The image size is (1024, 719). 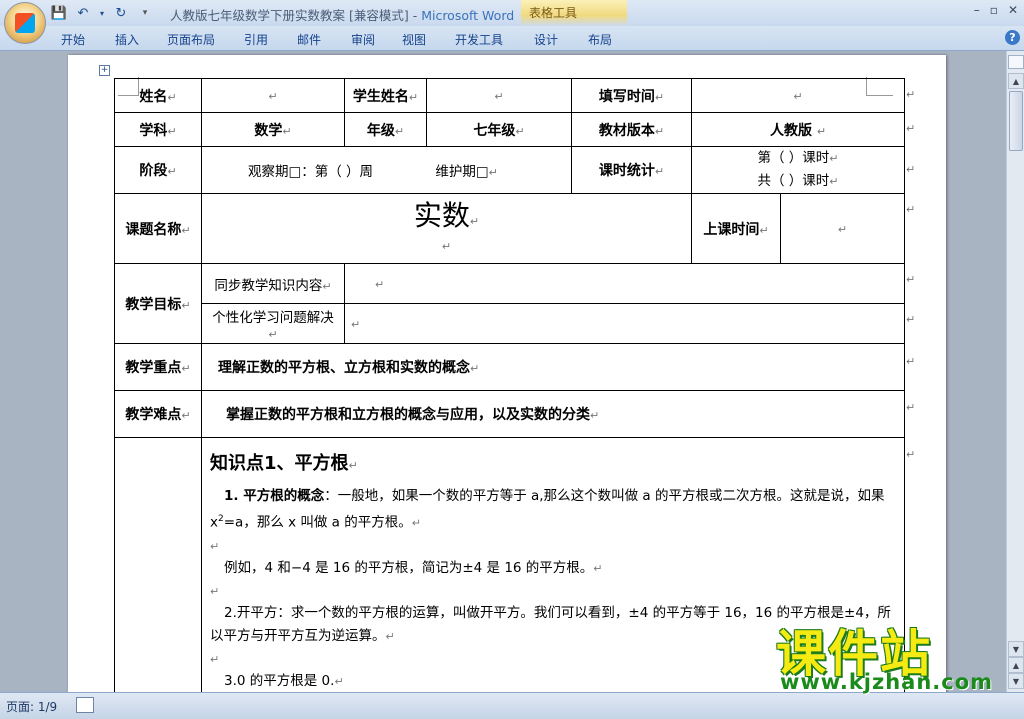 What do you see at coordinates (273, 95) in the screenshot?
I see `name-value-cell: ↵` at bounding box center [273, 95].